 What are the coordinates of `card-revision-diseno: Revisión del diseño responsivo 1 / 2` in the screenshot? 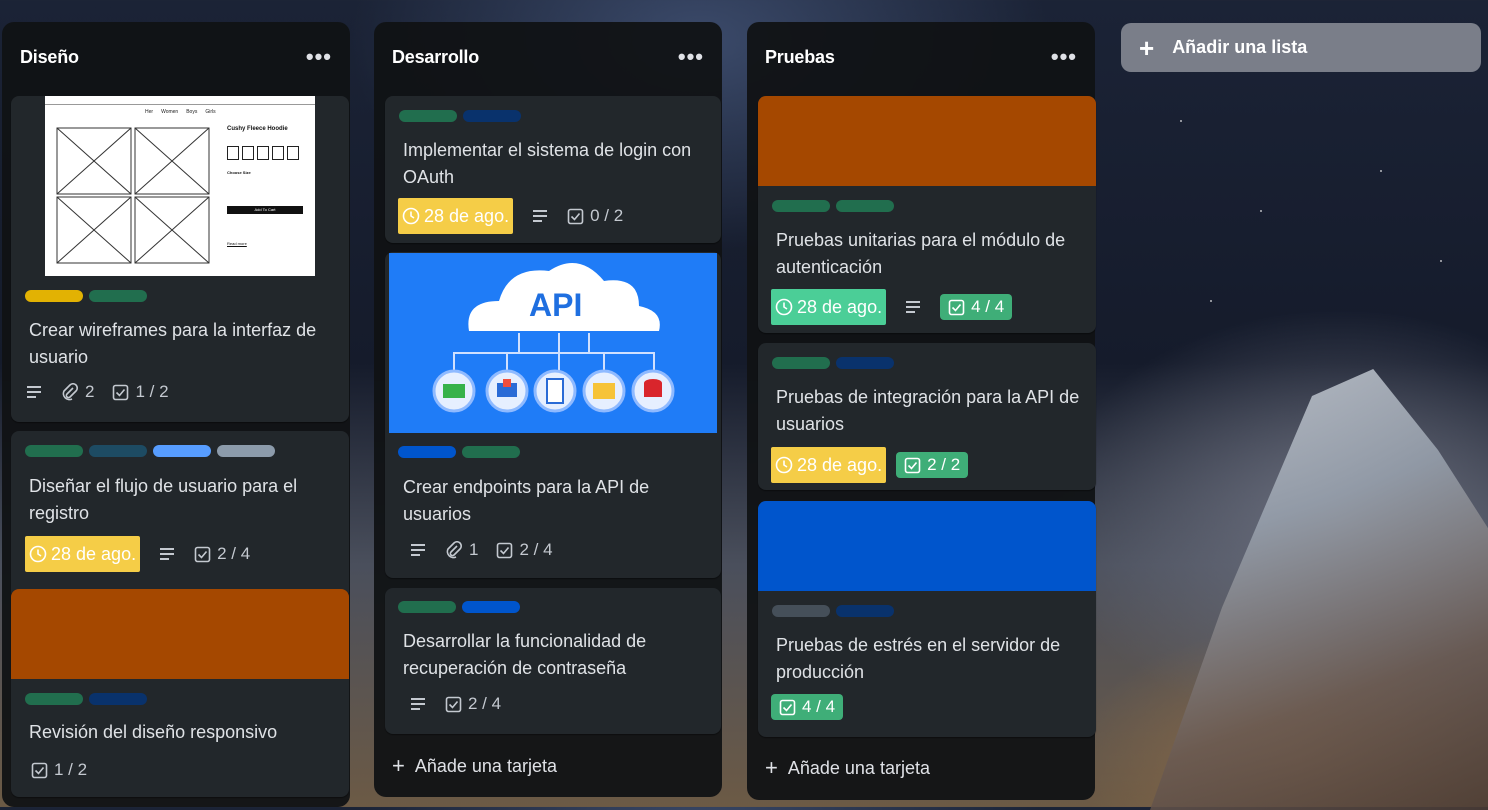 It's located at (180, 693).